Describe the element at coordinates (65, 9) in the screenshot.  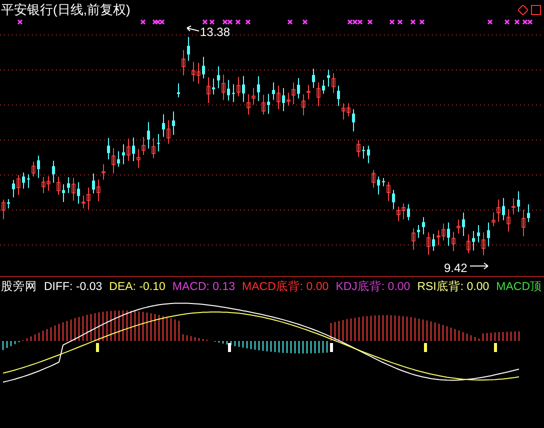
I see `chart-title: 平安银行(日线,前复权)` at that location.